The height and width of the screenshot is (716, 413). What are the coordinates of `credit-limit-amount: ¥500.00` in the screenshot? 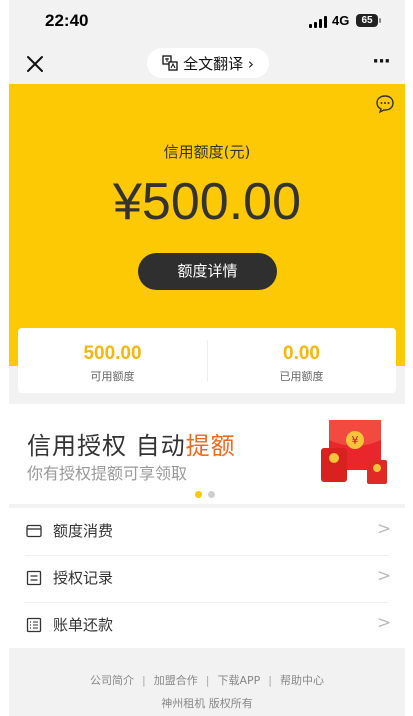 It's located at (207, 202).